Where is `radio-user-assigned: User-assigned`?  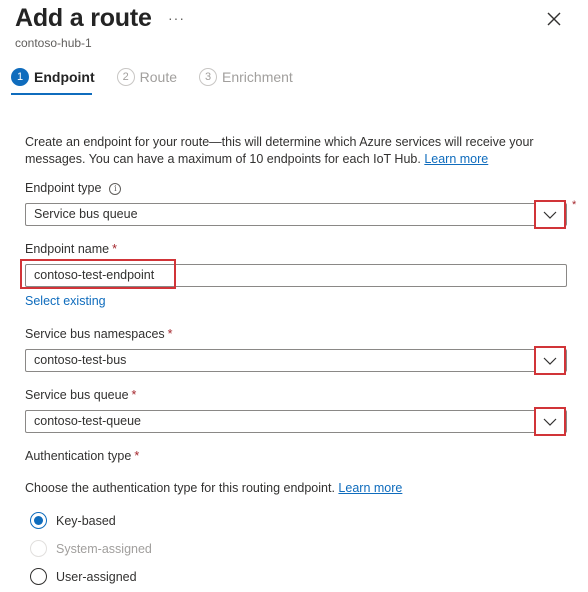
radio-user-assigned: User-assigned is located at coordinates (83, 576).